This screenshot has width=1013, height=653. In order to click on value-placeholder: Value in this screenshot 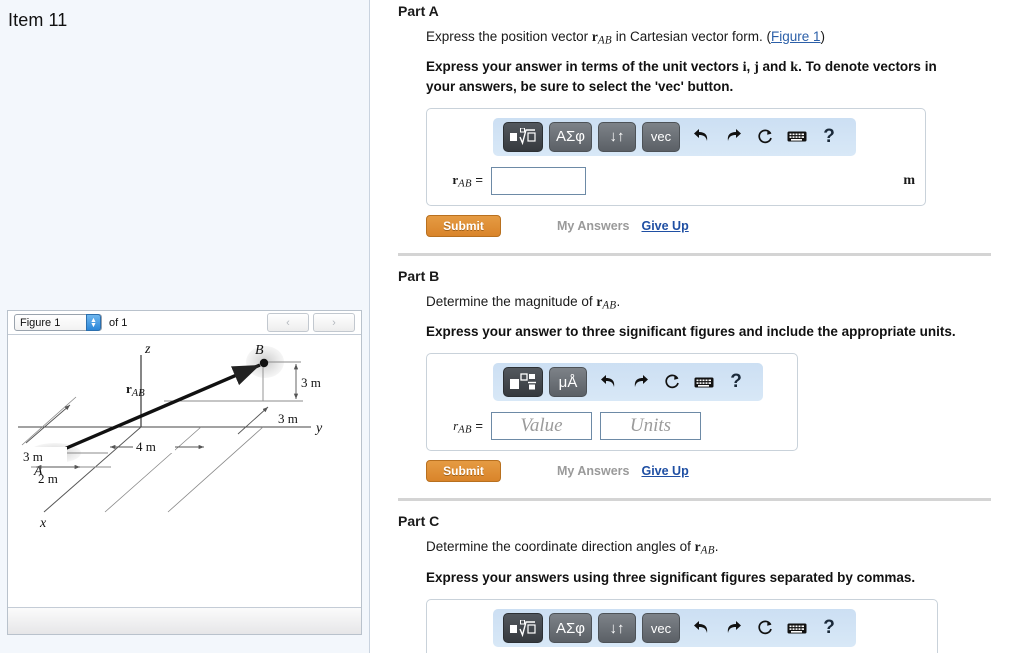, I will do `click(541, 426)`.